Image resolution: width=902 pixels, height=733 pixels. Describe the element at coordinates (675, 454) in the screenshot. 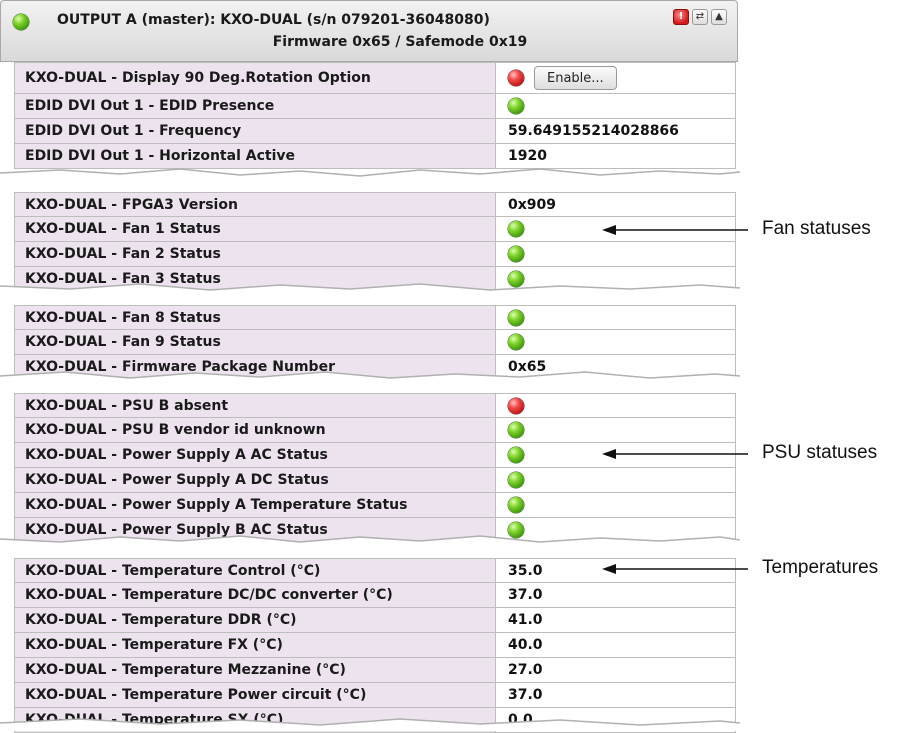

I see `psu-annotation-arrow` at that location.